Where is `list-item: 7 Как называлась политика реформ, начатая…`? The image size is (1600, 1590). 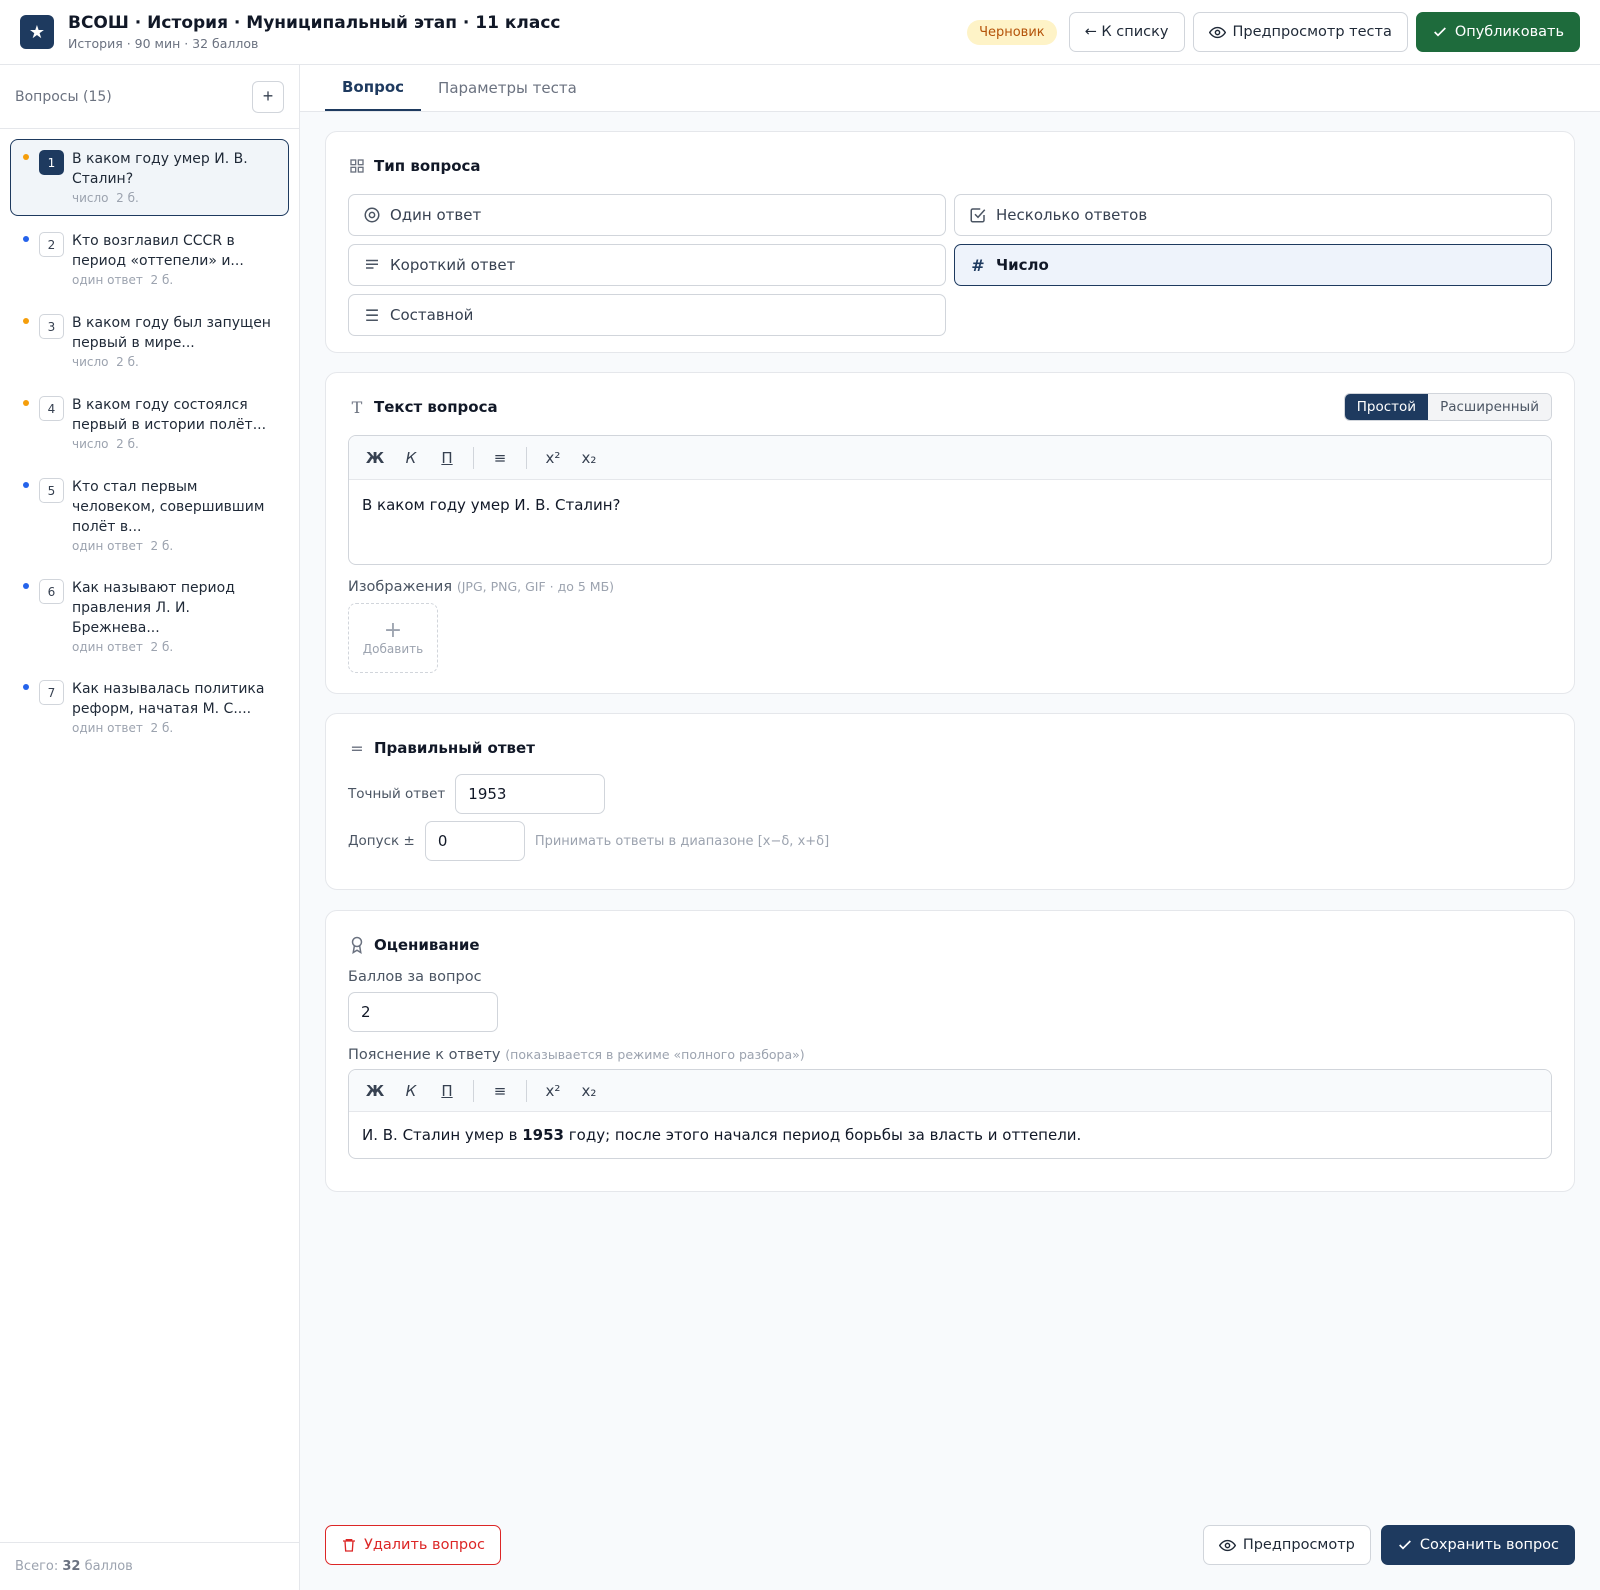 list-item: 7 Как называлась политика реформ, начатая… is located at coordinates (149, 707).